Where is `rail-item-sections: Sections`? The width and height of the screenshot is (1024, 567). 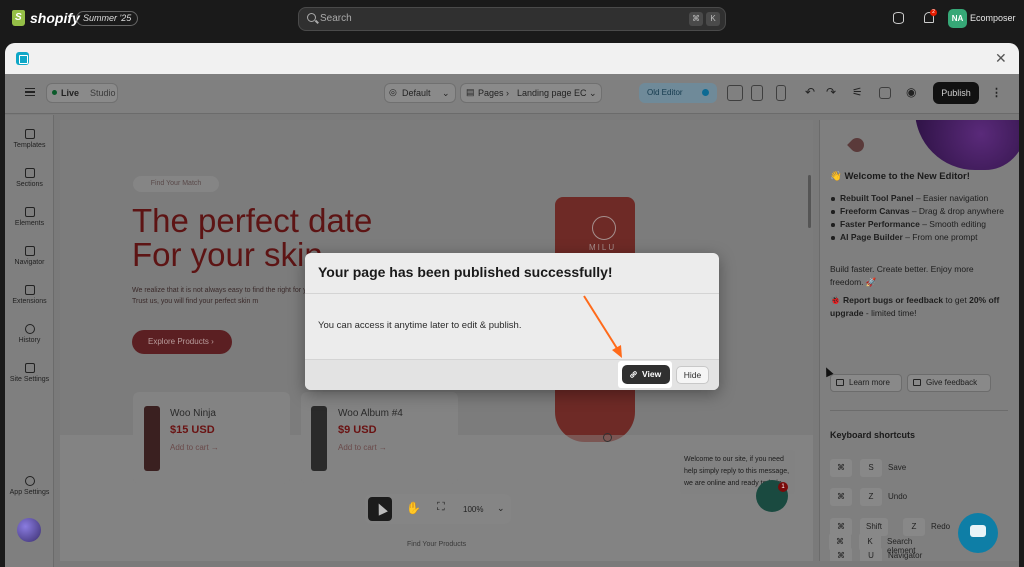
rail-item-sections: Sections is located at coordinates (29, 178).